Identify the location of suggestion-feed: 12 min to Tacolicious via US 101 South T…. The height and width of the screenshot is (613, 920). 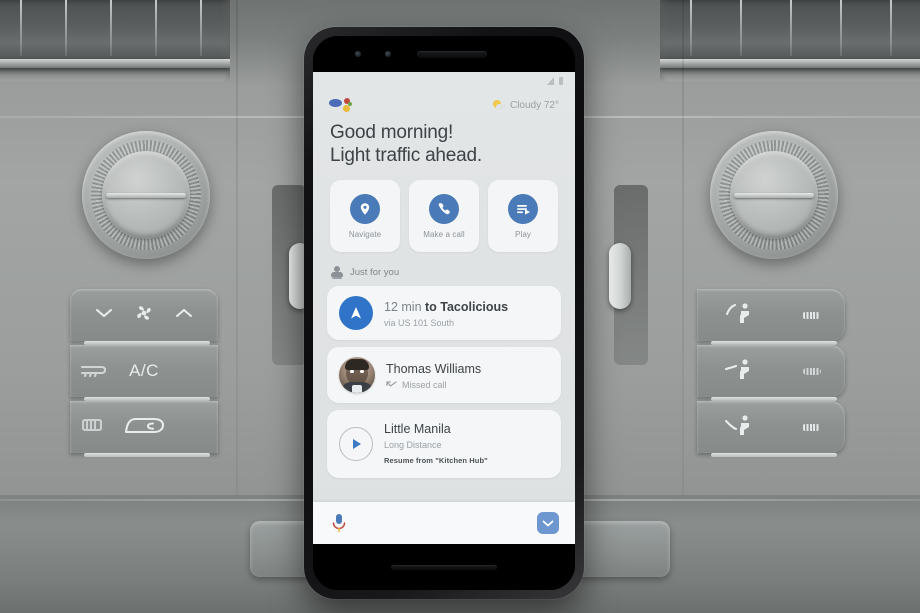
(444, 390).